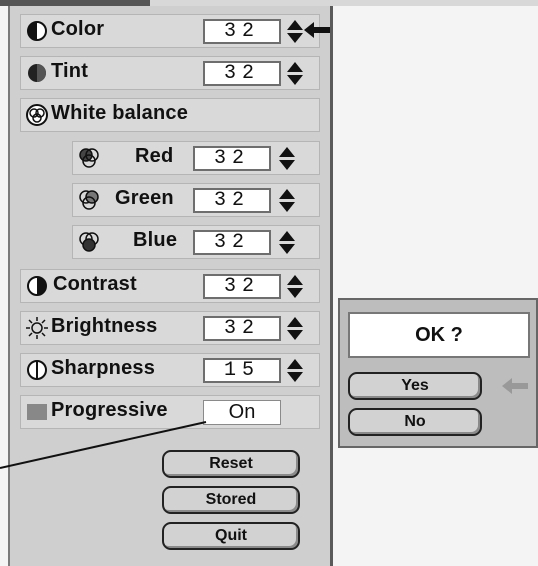  What do you see at coordinates (242, 31) in the screenshot?
I see `color-value: 32` at bounding box center [242, 31].